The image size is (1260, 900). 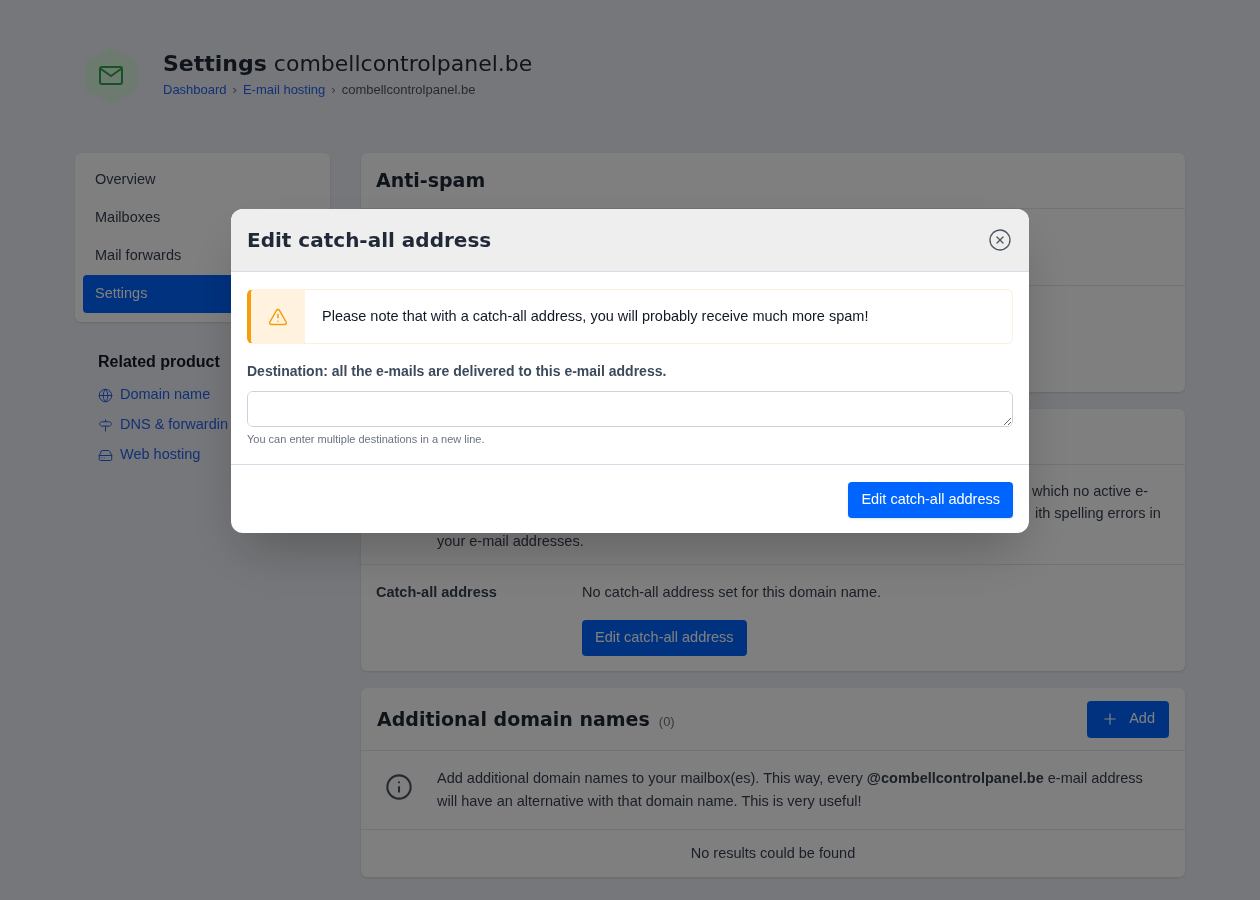 I want to click on card-title: Anti-spam, so click(x=431, y=181).